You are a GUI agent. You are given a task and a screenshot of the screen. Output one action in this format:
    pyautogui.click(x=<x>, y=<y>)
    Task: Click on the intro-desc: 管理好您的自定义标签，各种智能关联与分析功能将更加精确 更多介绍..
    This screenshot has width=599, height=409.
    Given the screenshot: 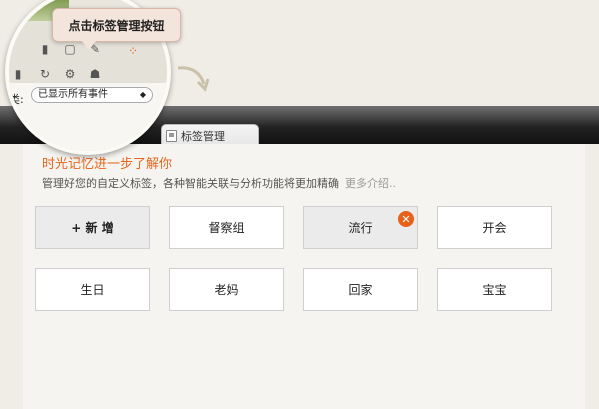 What is the action you would take?
    pyautogui.click(x=219, y=183)
    